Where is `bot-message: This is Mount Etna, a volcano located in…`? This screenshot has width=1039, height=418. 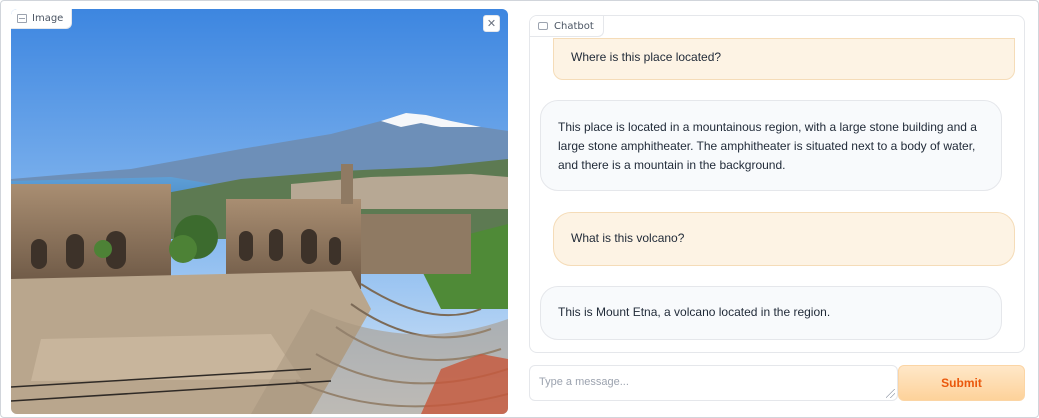 bot-message: This is Mount Etna, a volcano located in… is located at coordinates (771, 313).